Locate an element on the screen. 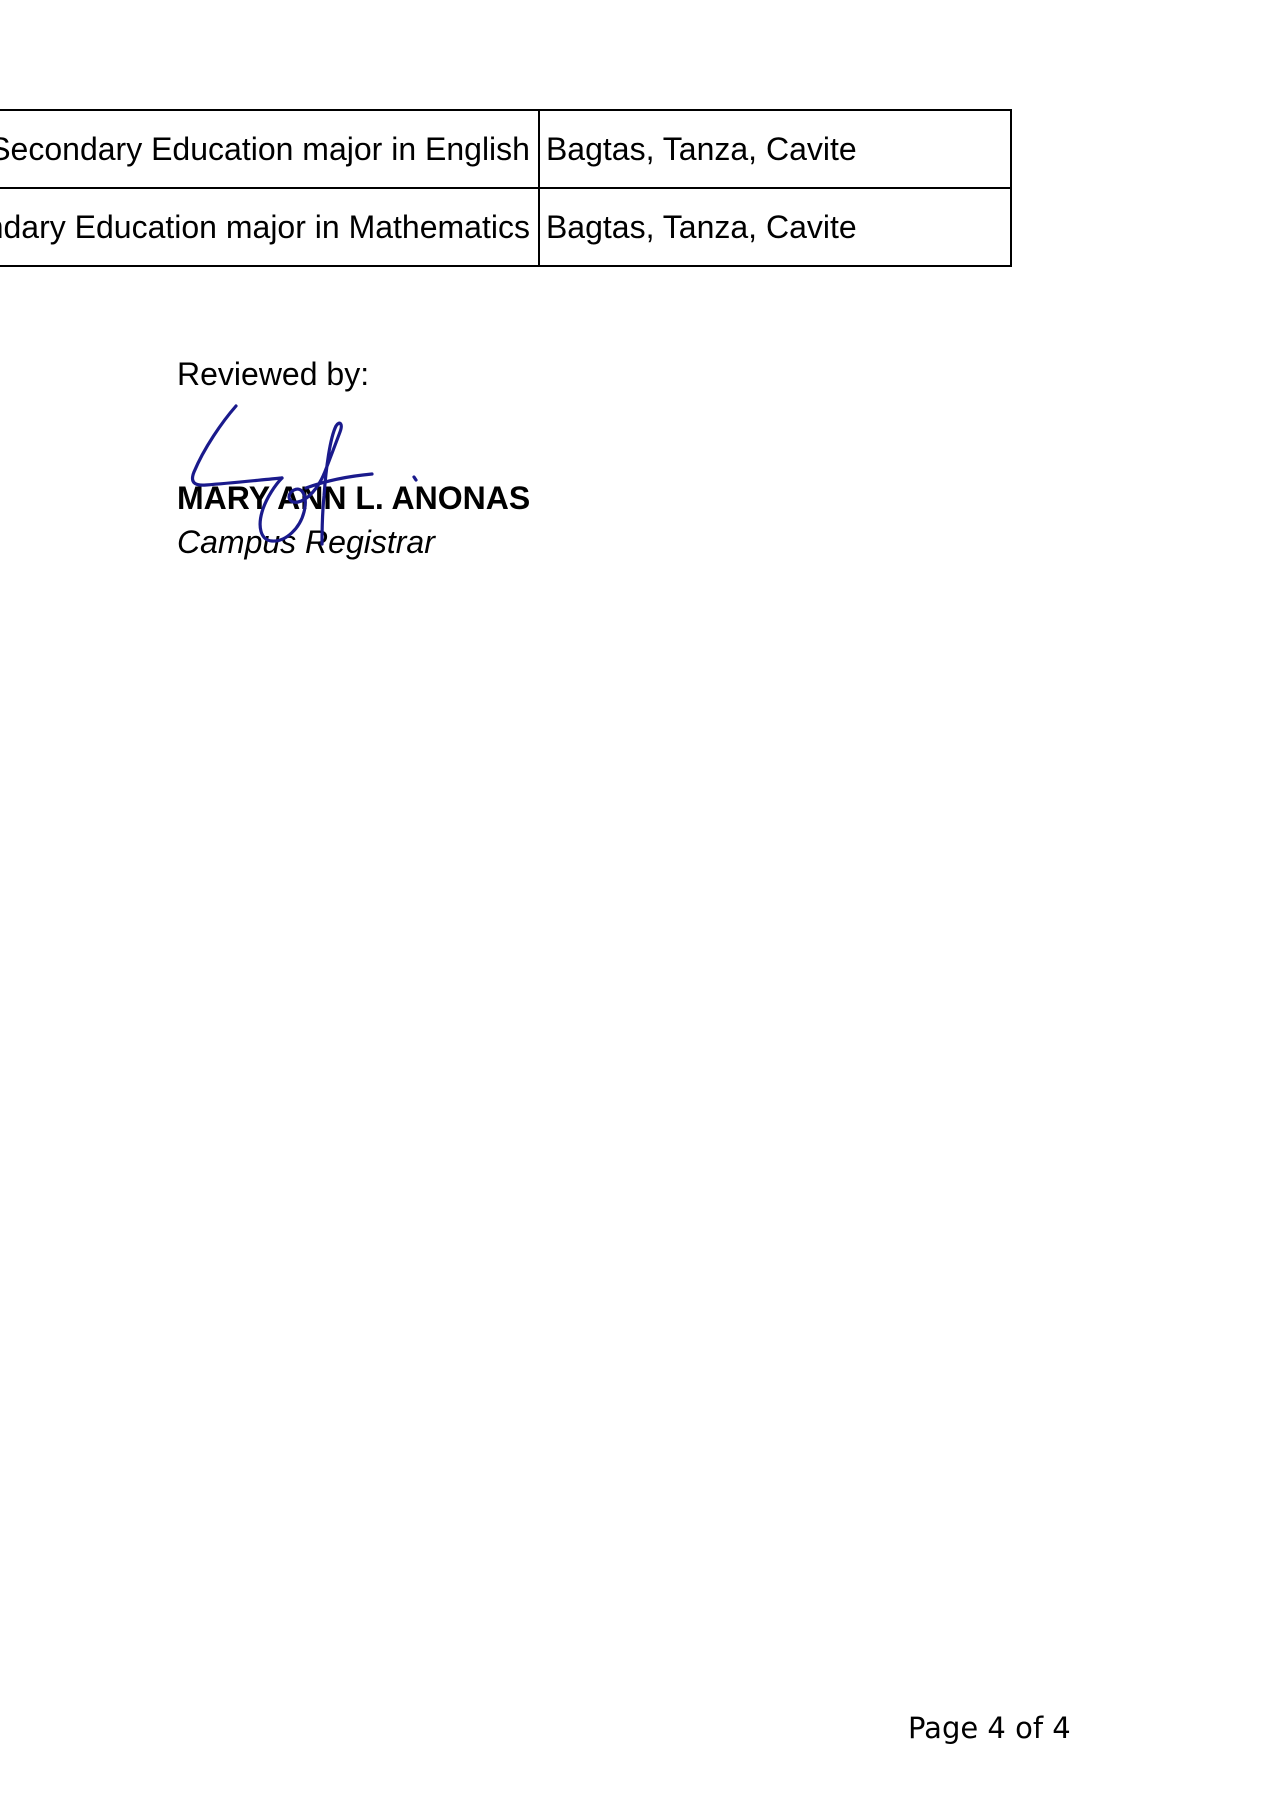 Image resolution: width=1272 pixels, height=1800 pixels. signatory-title: Campus Registrar is located at coordinates (306, 542).